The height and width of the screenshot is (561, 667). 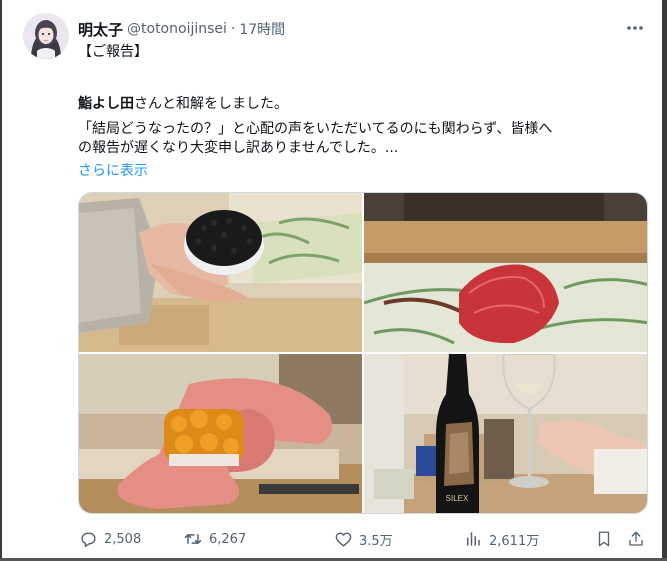 What do you see at coordinates (505, 433) in the screenshot?
I see `wine-bottle-photo: SILEX` at bounding box center [505, 433].